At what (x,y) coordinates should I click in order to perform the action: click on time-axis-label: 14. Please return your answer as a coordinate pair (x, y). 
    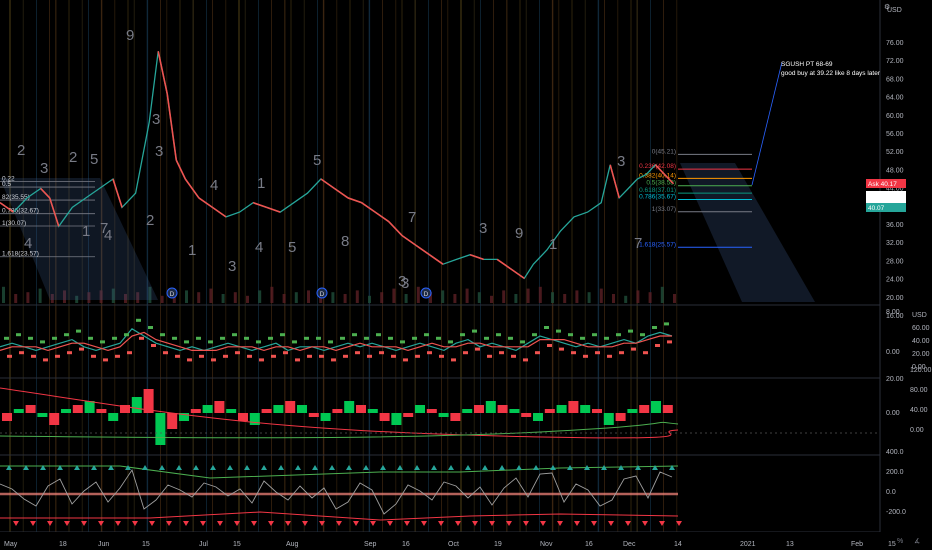
    Looking at the image, I should click on (678, 544).